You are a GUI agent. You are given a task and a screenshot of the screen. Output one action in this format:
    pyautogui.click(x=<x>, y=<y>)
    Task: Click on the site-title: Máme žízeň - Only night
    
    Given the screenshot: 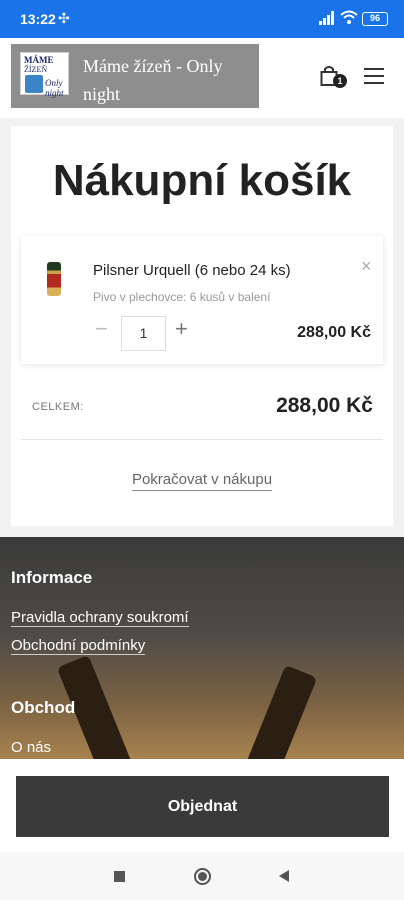 What is the action you would take?
    pyautogui.click(x=153, y=80)
    